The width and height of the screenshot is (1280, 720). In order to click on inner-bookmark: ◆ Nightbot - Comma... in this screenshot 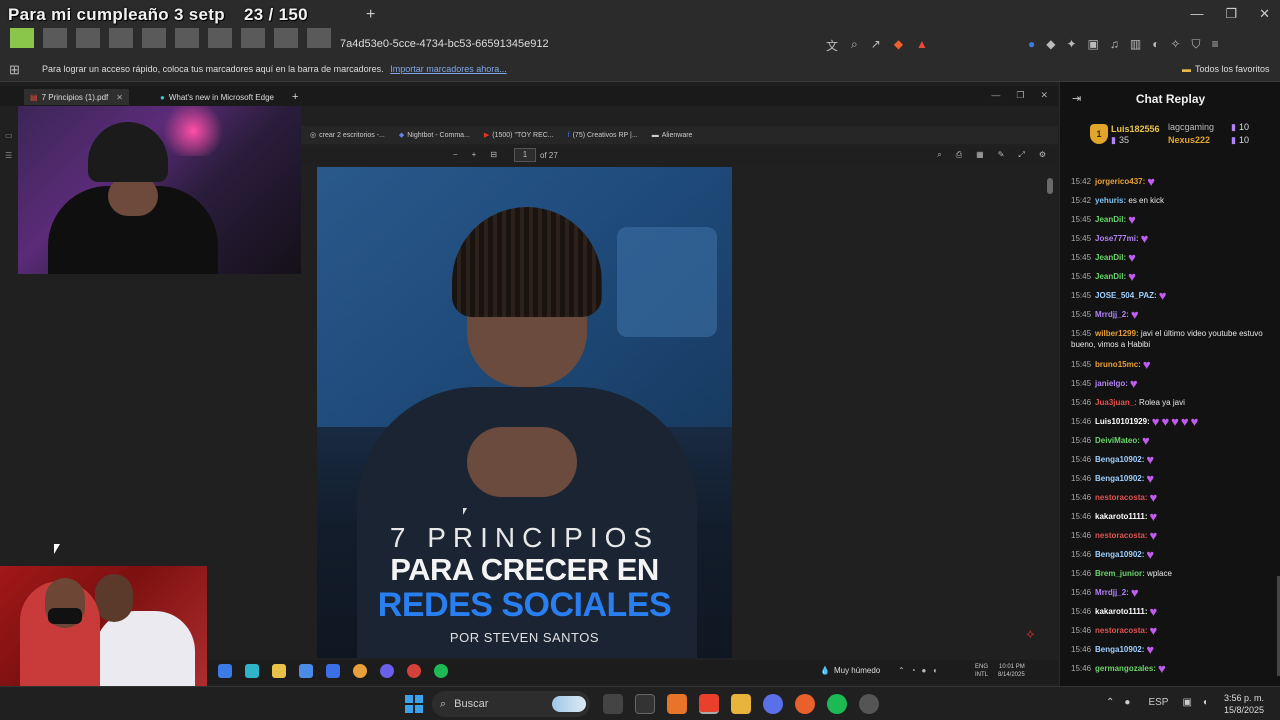, I will do `click(434, 135)`.